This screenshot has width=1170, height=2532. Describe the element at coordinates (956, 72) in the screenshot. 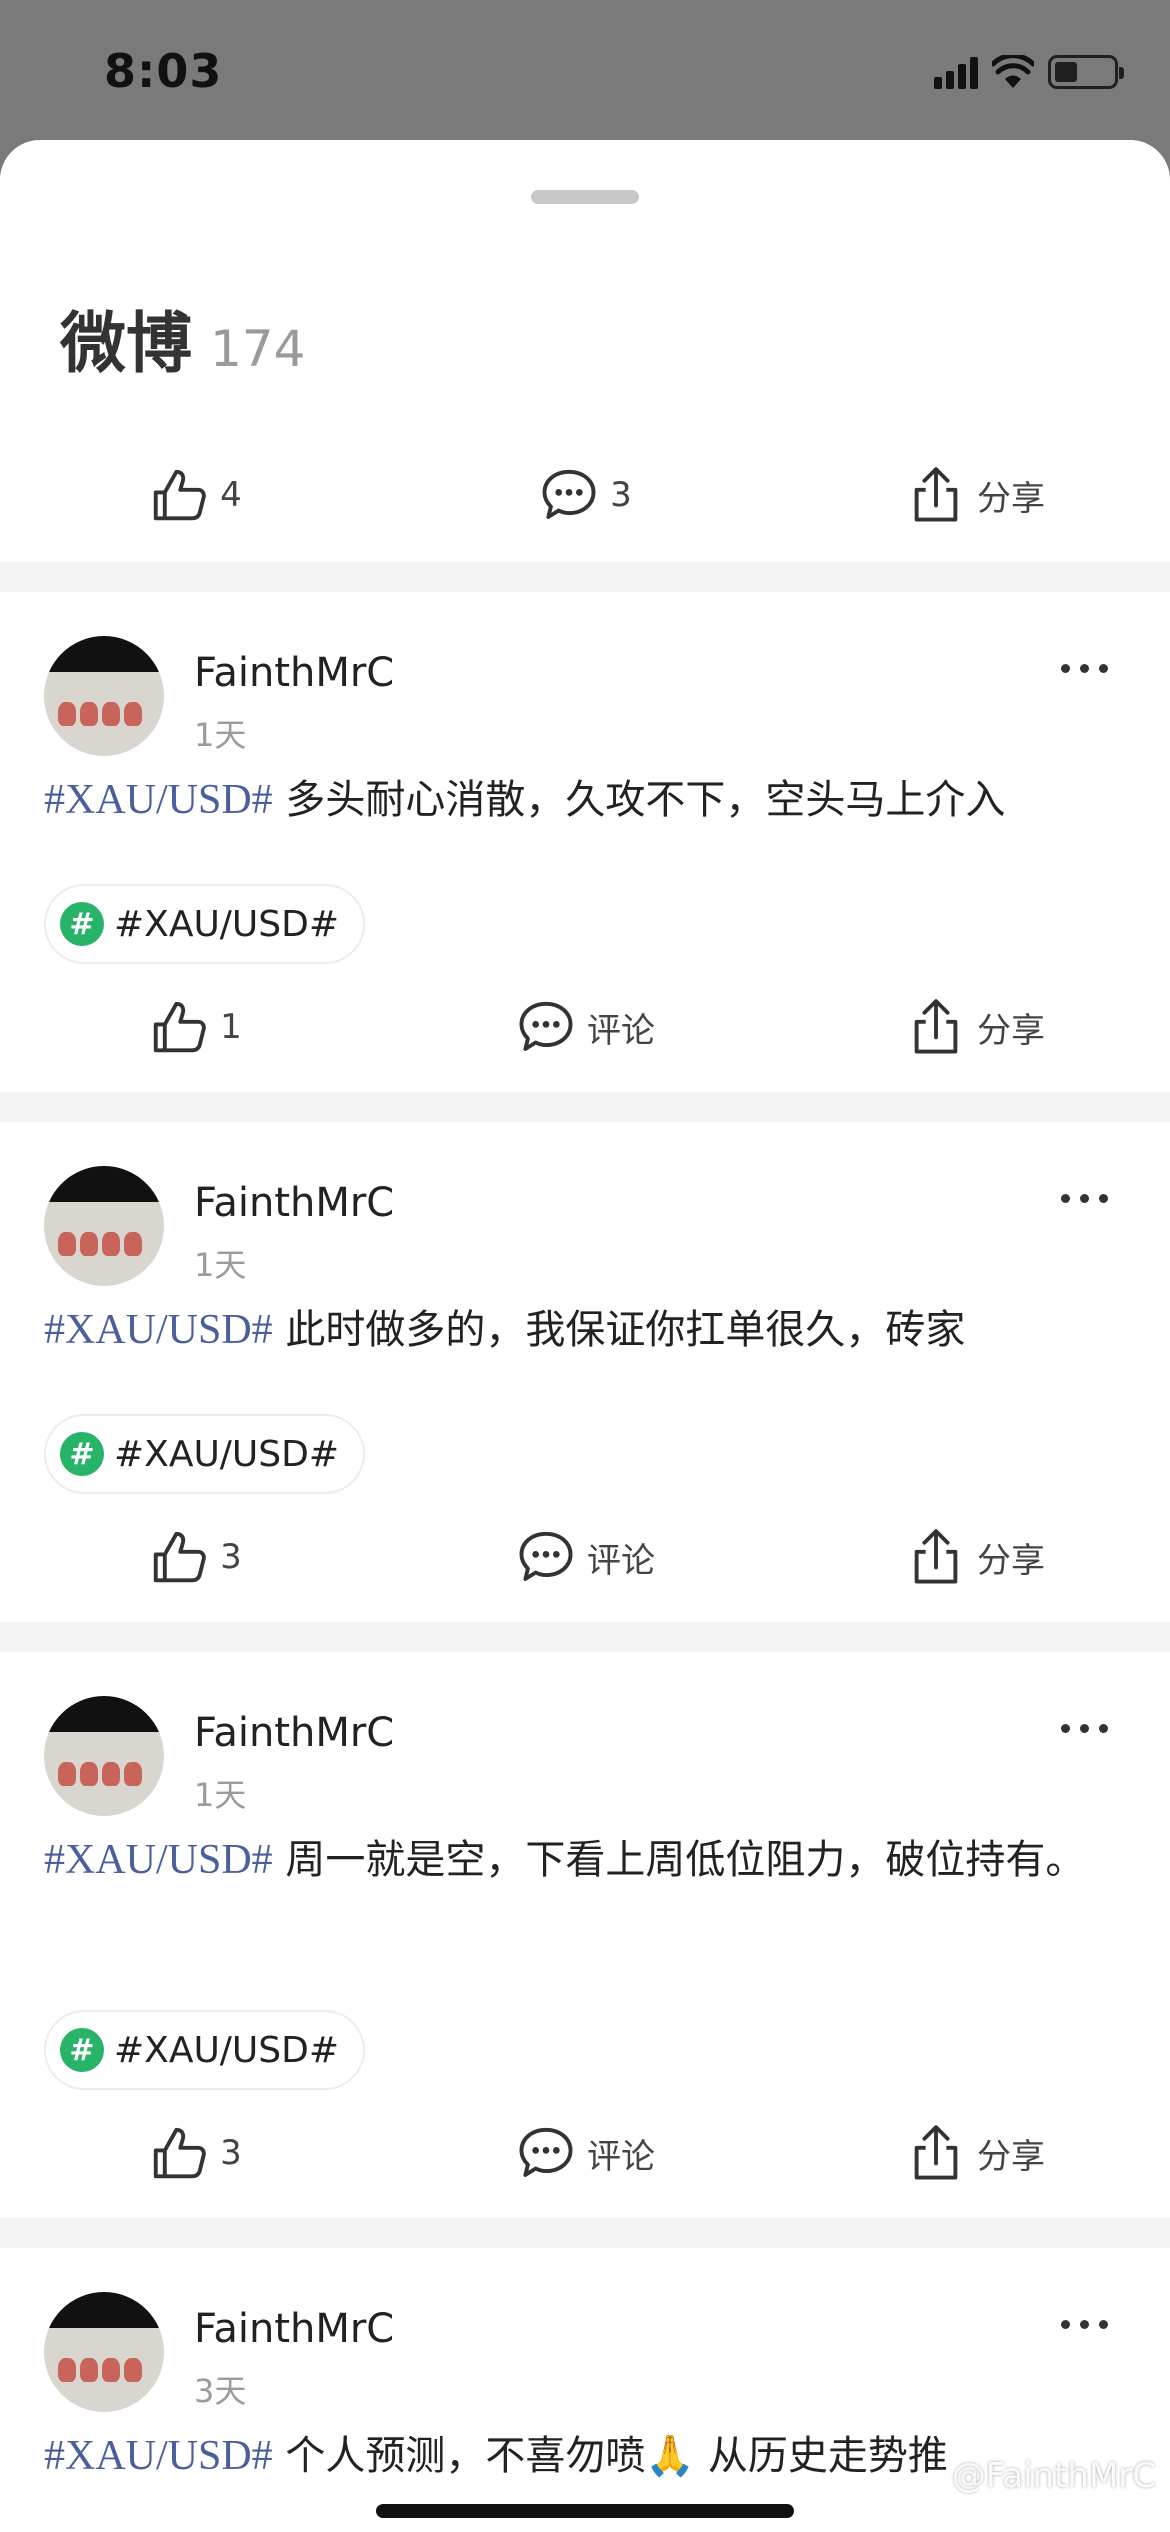

I see `cellular-signal-icon` at that location.